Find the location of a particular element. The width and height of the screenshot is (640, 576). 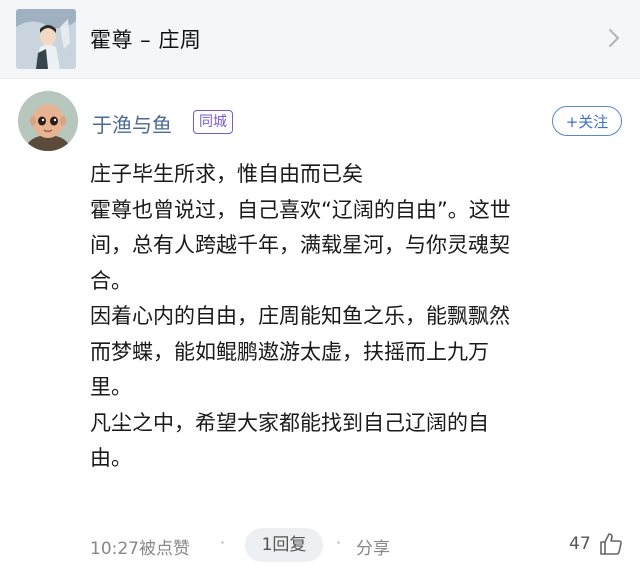

comment-line: 庄子毕生所求，惟自由而已矣 is located at coordinates (226, 174).